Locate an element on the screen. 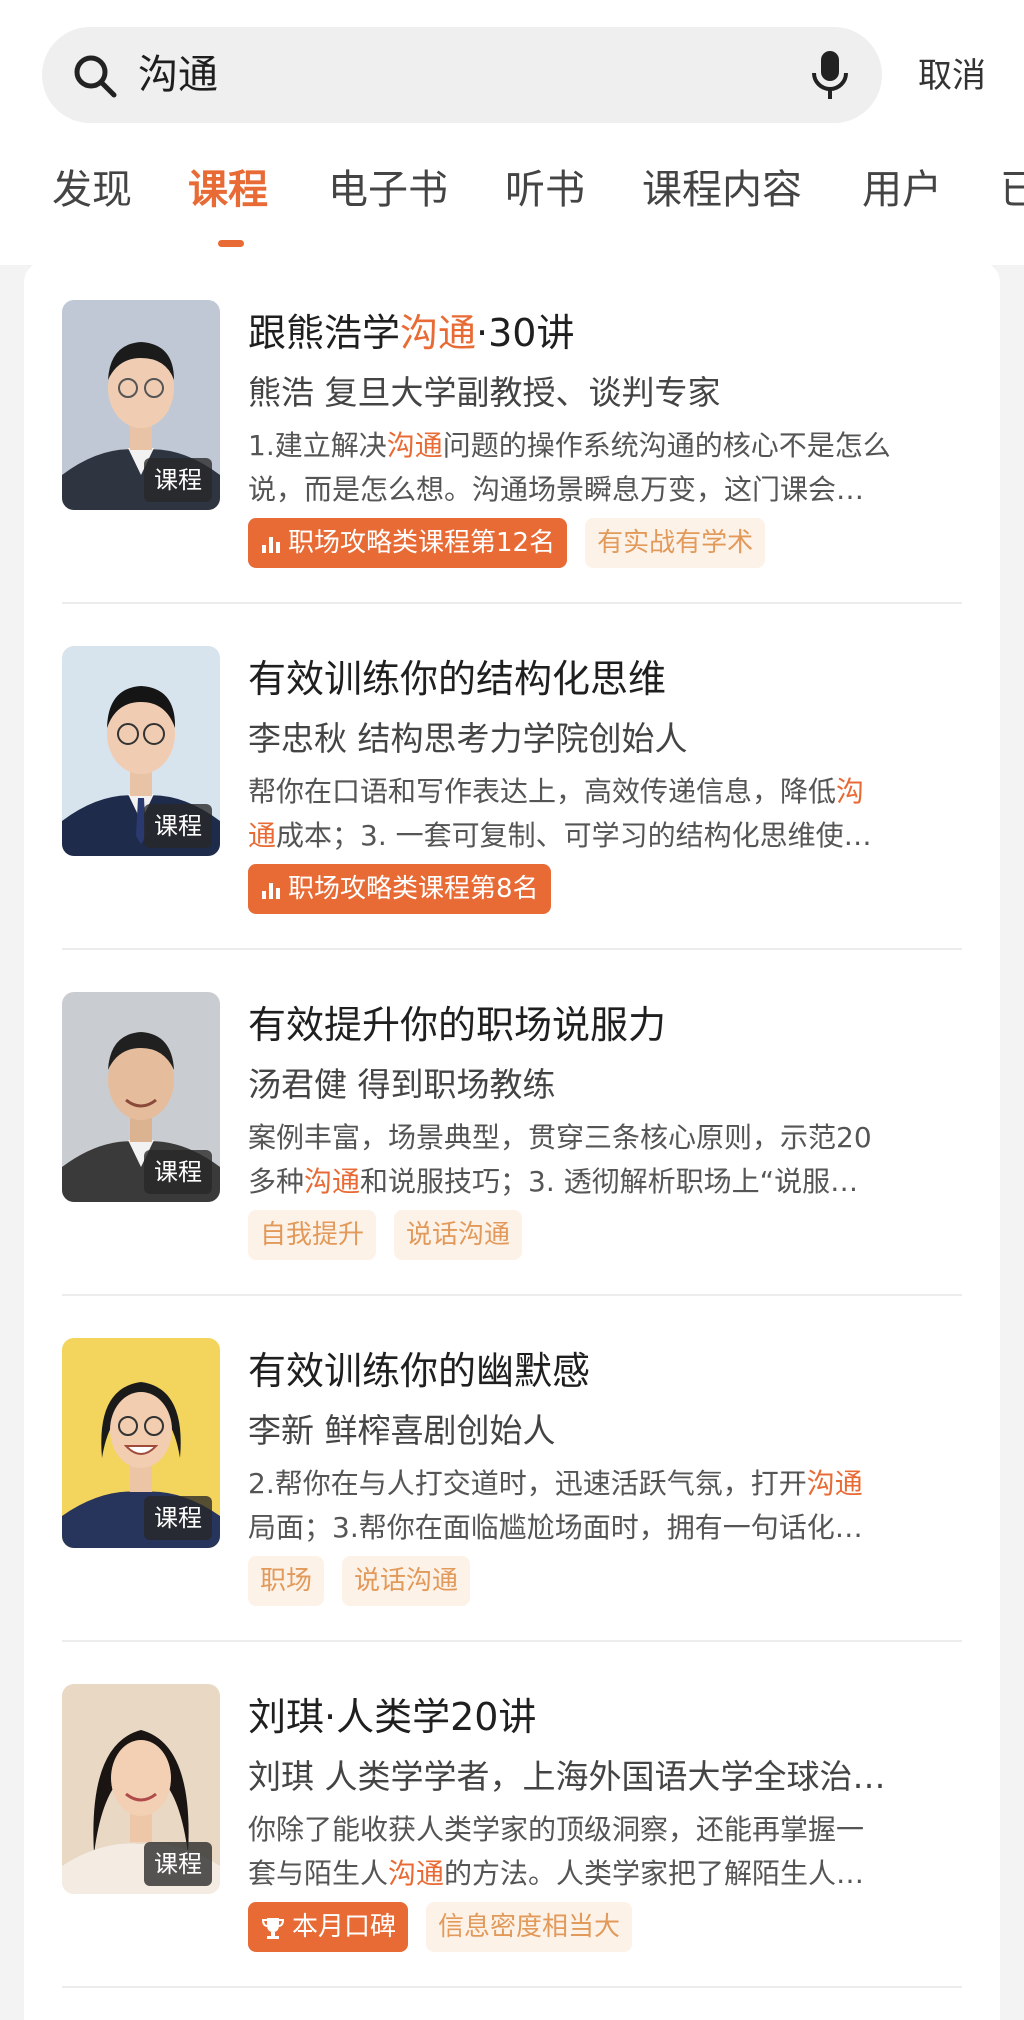 This screenshot has width=1024, height=2020. ranking-tag: 职场攻略类课程第12名 is located at coordinates (408, 543).